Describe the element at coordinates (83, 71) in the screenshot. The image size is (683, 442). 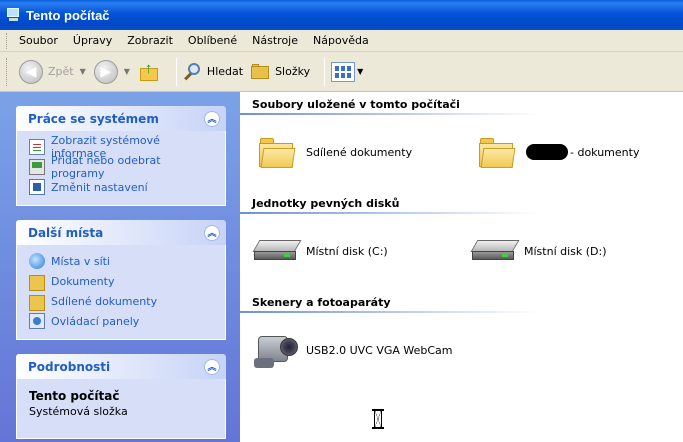
I see `back-dropdown-icon: ▼` at that location.